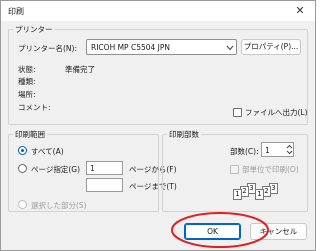 Image resolution: width=320 pixels, height=251 pixels. I want to click on range-pages-radio, so click(22, 168).